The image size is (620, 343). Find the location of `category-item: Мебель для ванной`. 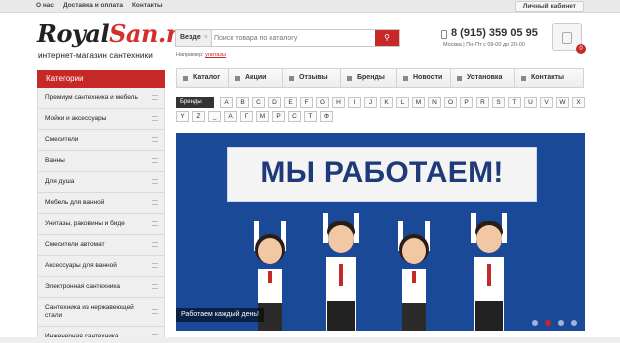

category-item: Мебель для ванной is located at coordinates (101, 203).